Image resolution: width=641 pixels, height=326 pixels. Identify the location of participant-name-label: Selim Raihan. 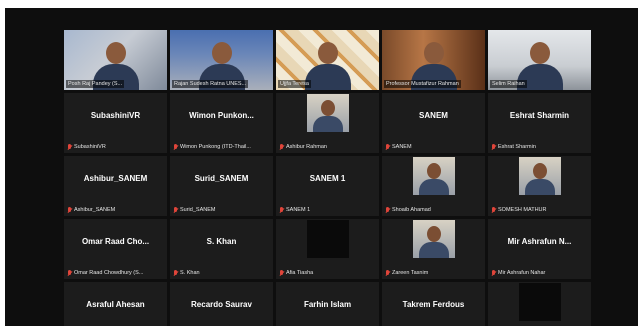
(508, 84).